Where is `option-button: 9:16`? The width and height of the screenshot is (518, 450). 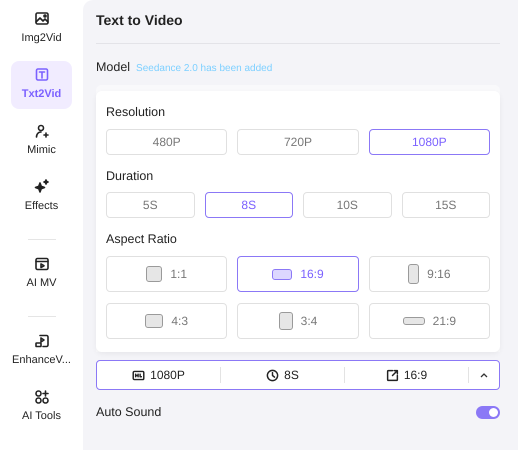 option-button: 9:16 is located at coordinates (429, 274).